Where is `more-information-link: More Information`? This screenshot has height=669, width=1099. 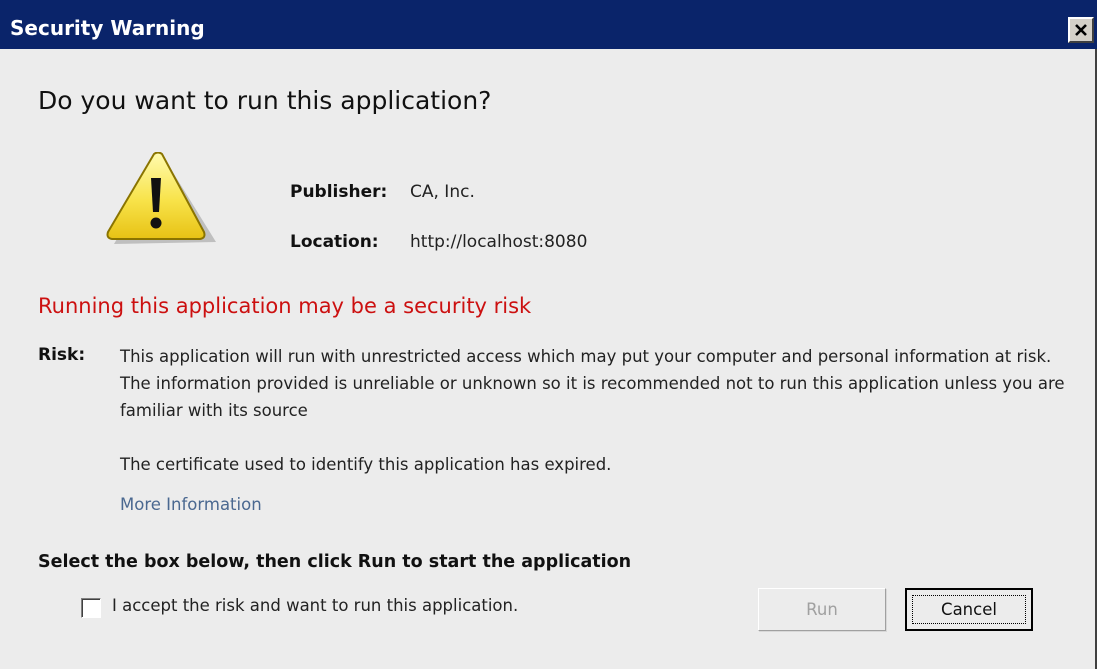 more-information-link: More Information is located at coordinates (191, 505).